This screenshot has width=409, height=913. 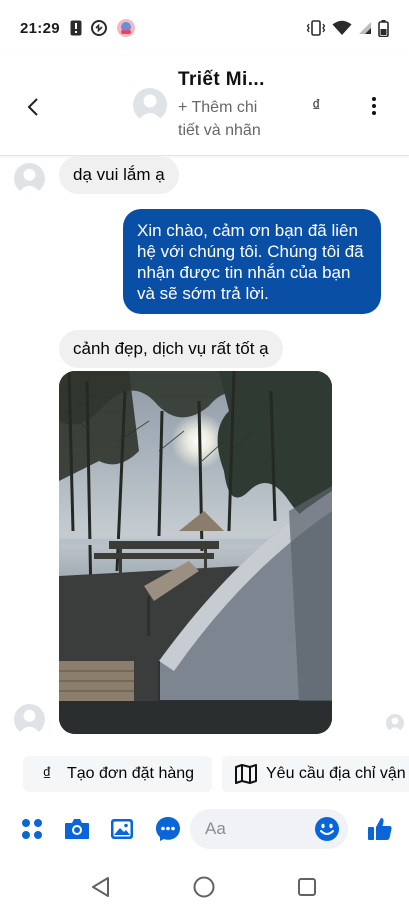 What do you see at coordinates (316, 28) in the screenshot?
I see `vibrate-icon` at bounding box center [316, 28].